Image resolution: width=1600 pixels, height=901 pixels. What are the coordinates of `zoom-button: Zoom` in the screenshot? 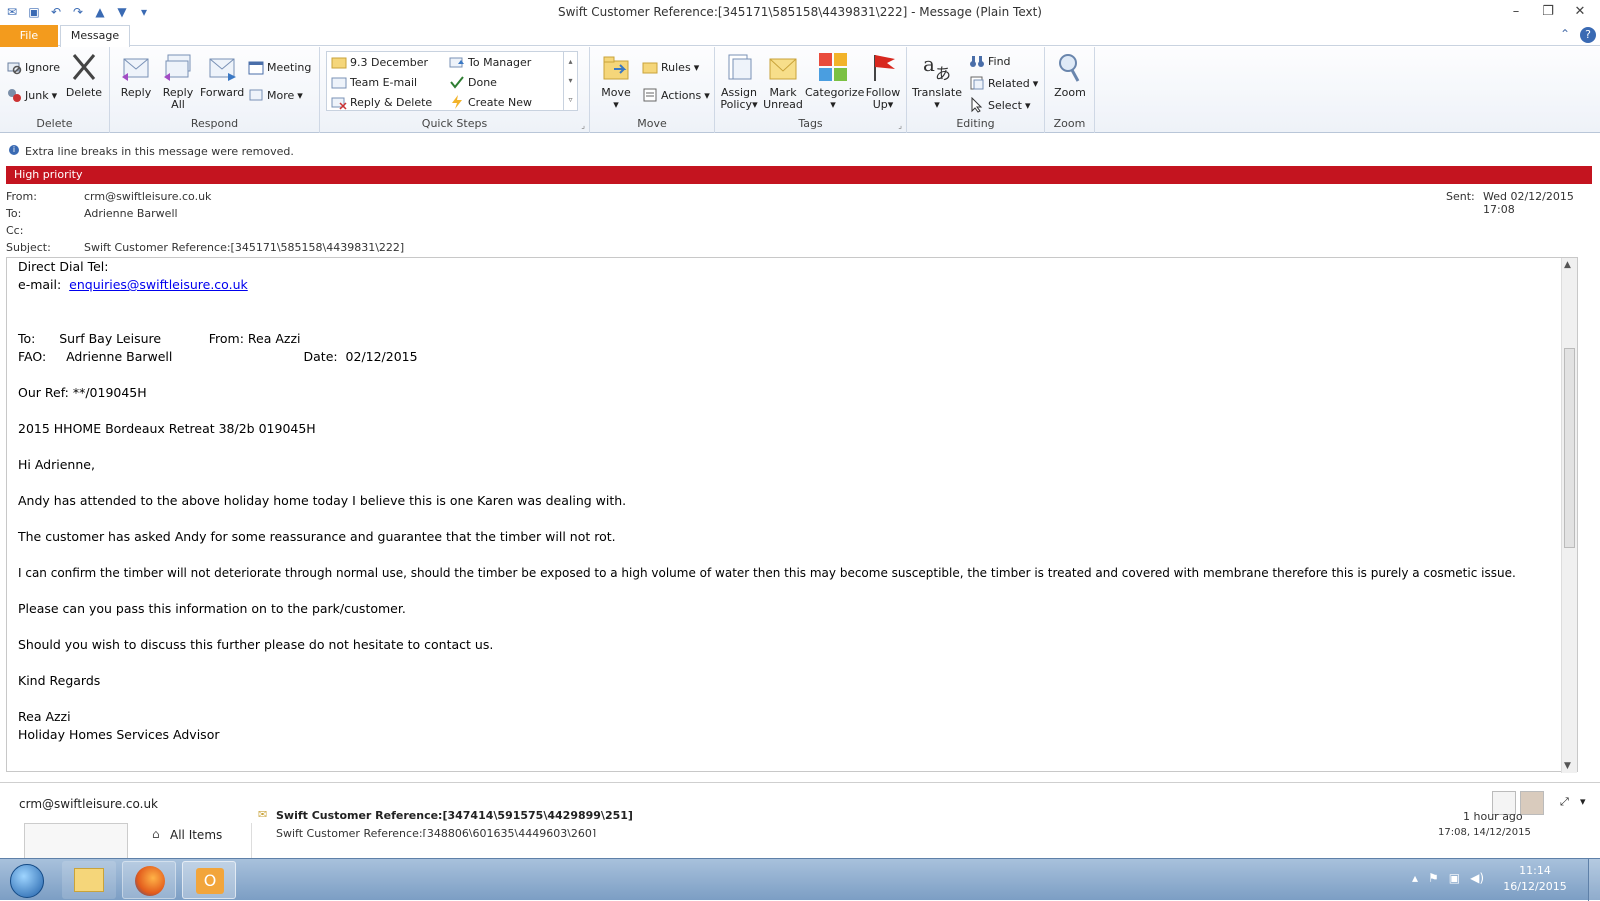 It's located at (1070, 75).